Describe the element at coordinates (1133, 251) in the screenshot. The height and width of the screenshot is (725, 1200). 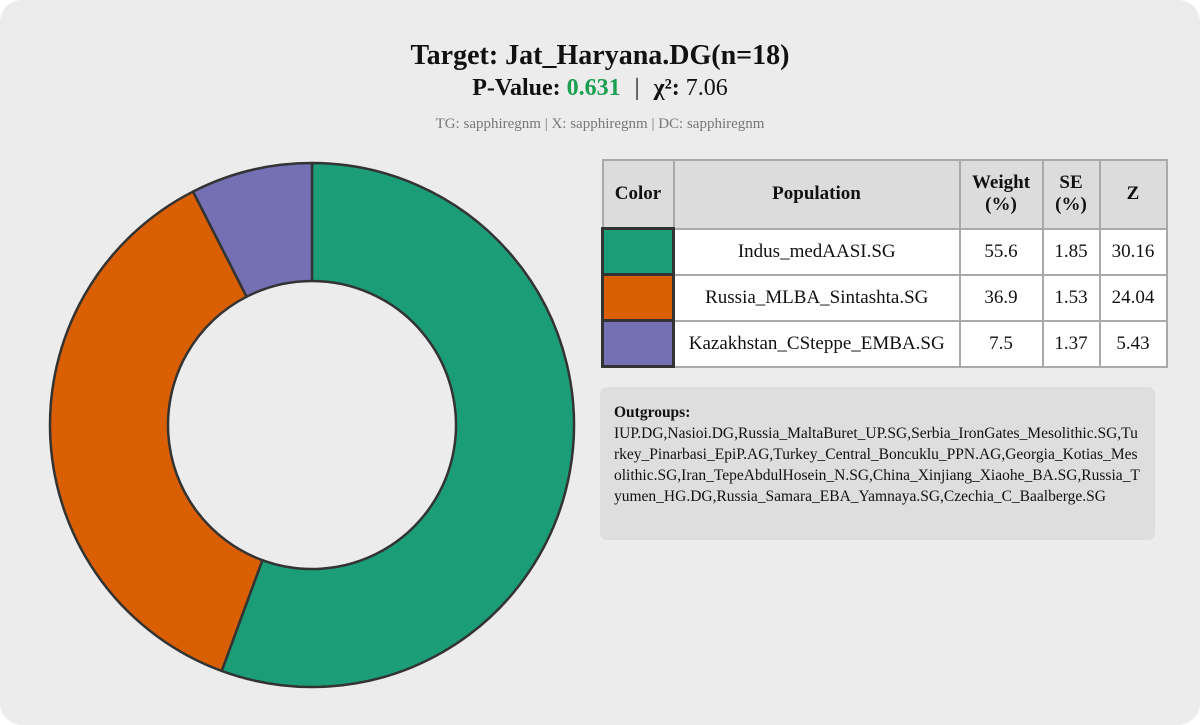
I see `z-cell: 30.16` at that location.